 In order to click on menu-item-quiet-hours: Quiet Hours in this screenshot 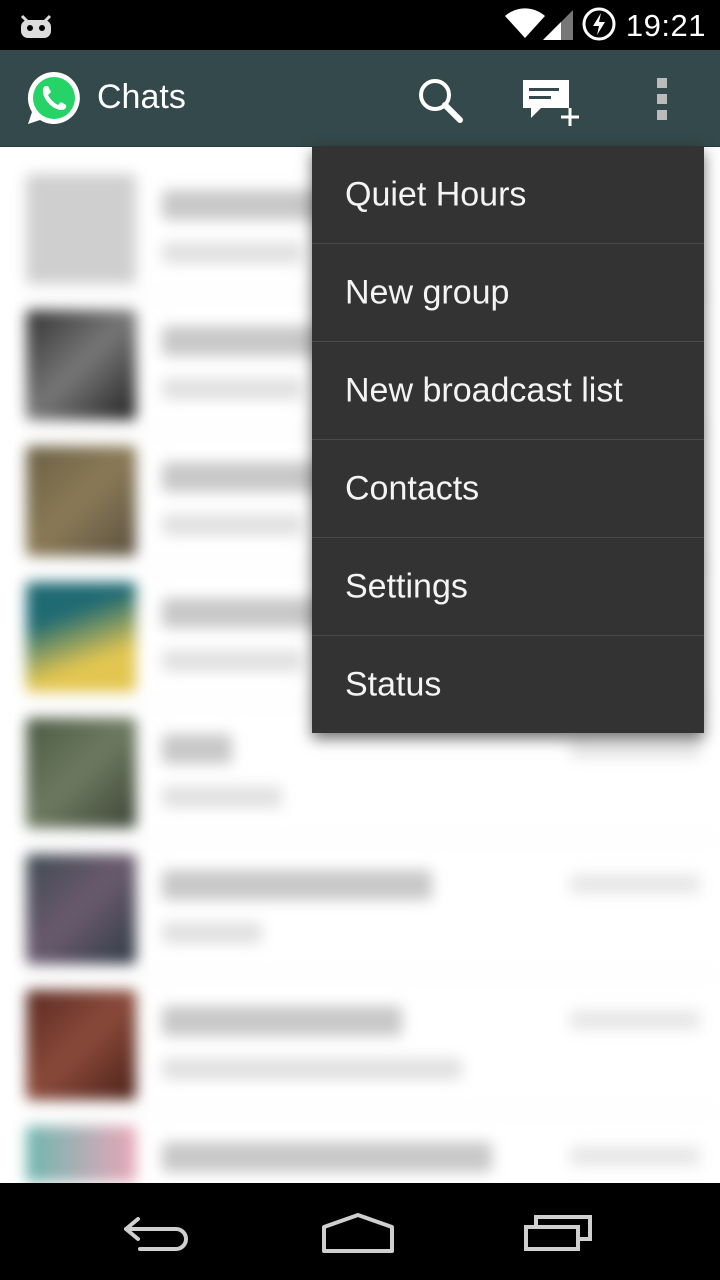, I will do `click(508, 195)`.